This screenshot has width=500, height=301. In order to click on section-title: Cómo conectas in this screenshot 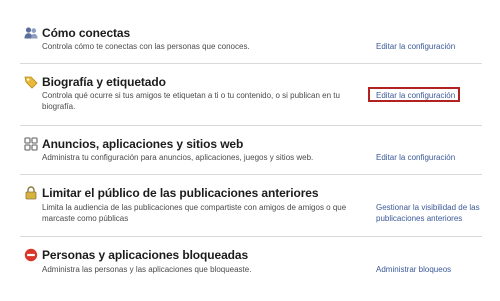, I will do `click(86, 33)`.